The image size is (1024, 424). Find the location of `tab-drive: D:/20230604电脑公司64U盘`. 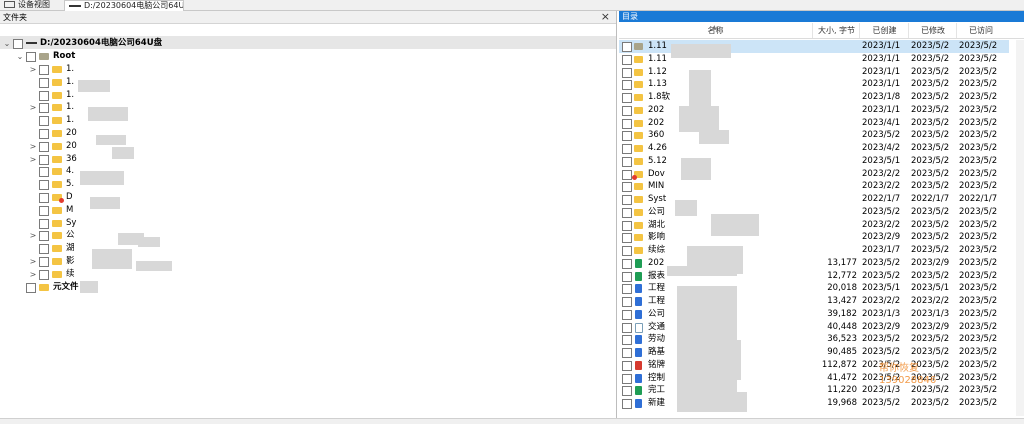

tab-drive: D:/20230604电脑公司64U盘 is located at coordinates (124, 5).